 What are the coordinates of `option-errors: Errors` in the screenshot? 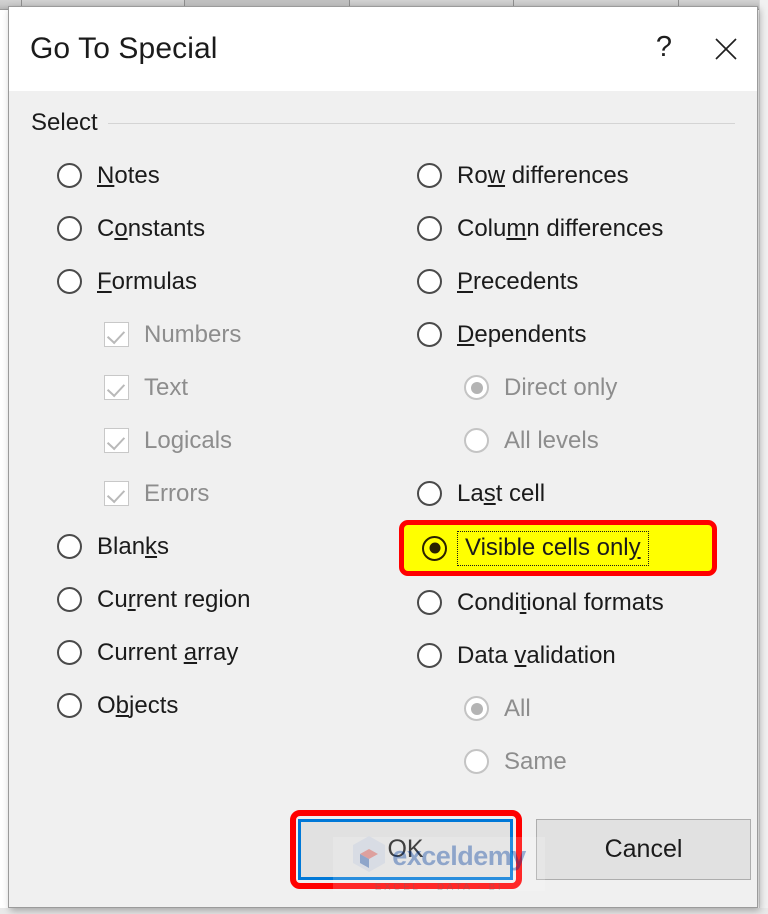 It's located at (227, 493).